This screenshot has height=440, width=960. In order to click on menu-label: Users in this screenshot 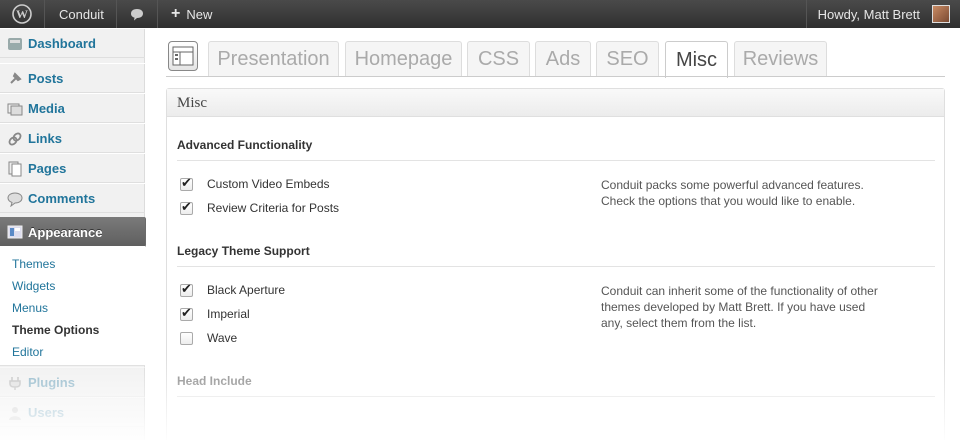, I will do `click(46, 412)`.